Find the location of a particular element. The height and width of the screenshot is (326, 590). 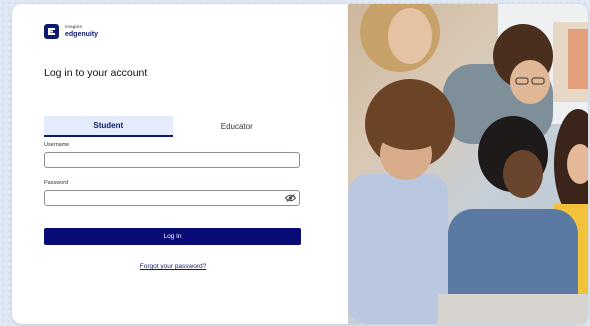

tab-educator: Educator is located at coordinates (237, 126).